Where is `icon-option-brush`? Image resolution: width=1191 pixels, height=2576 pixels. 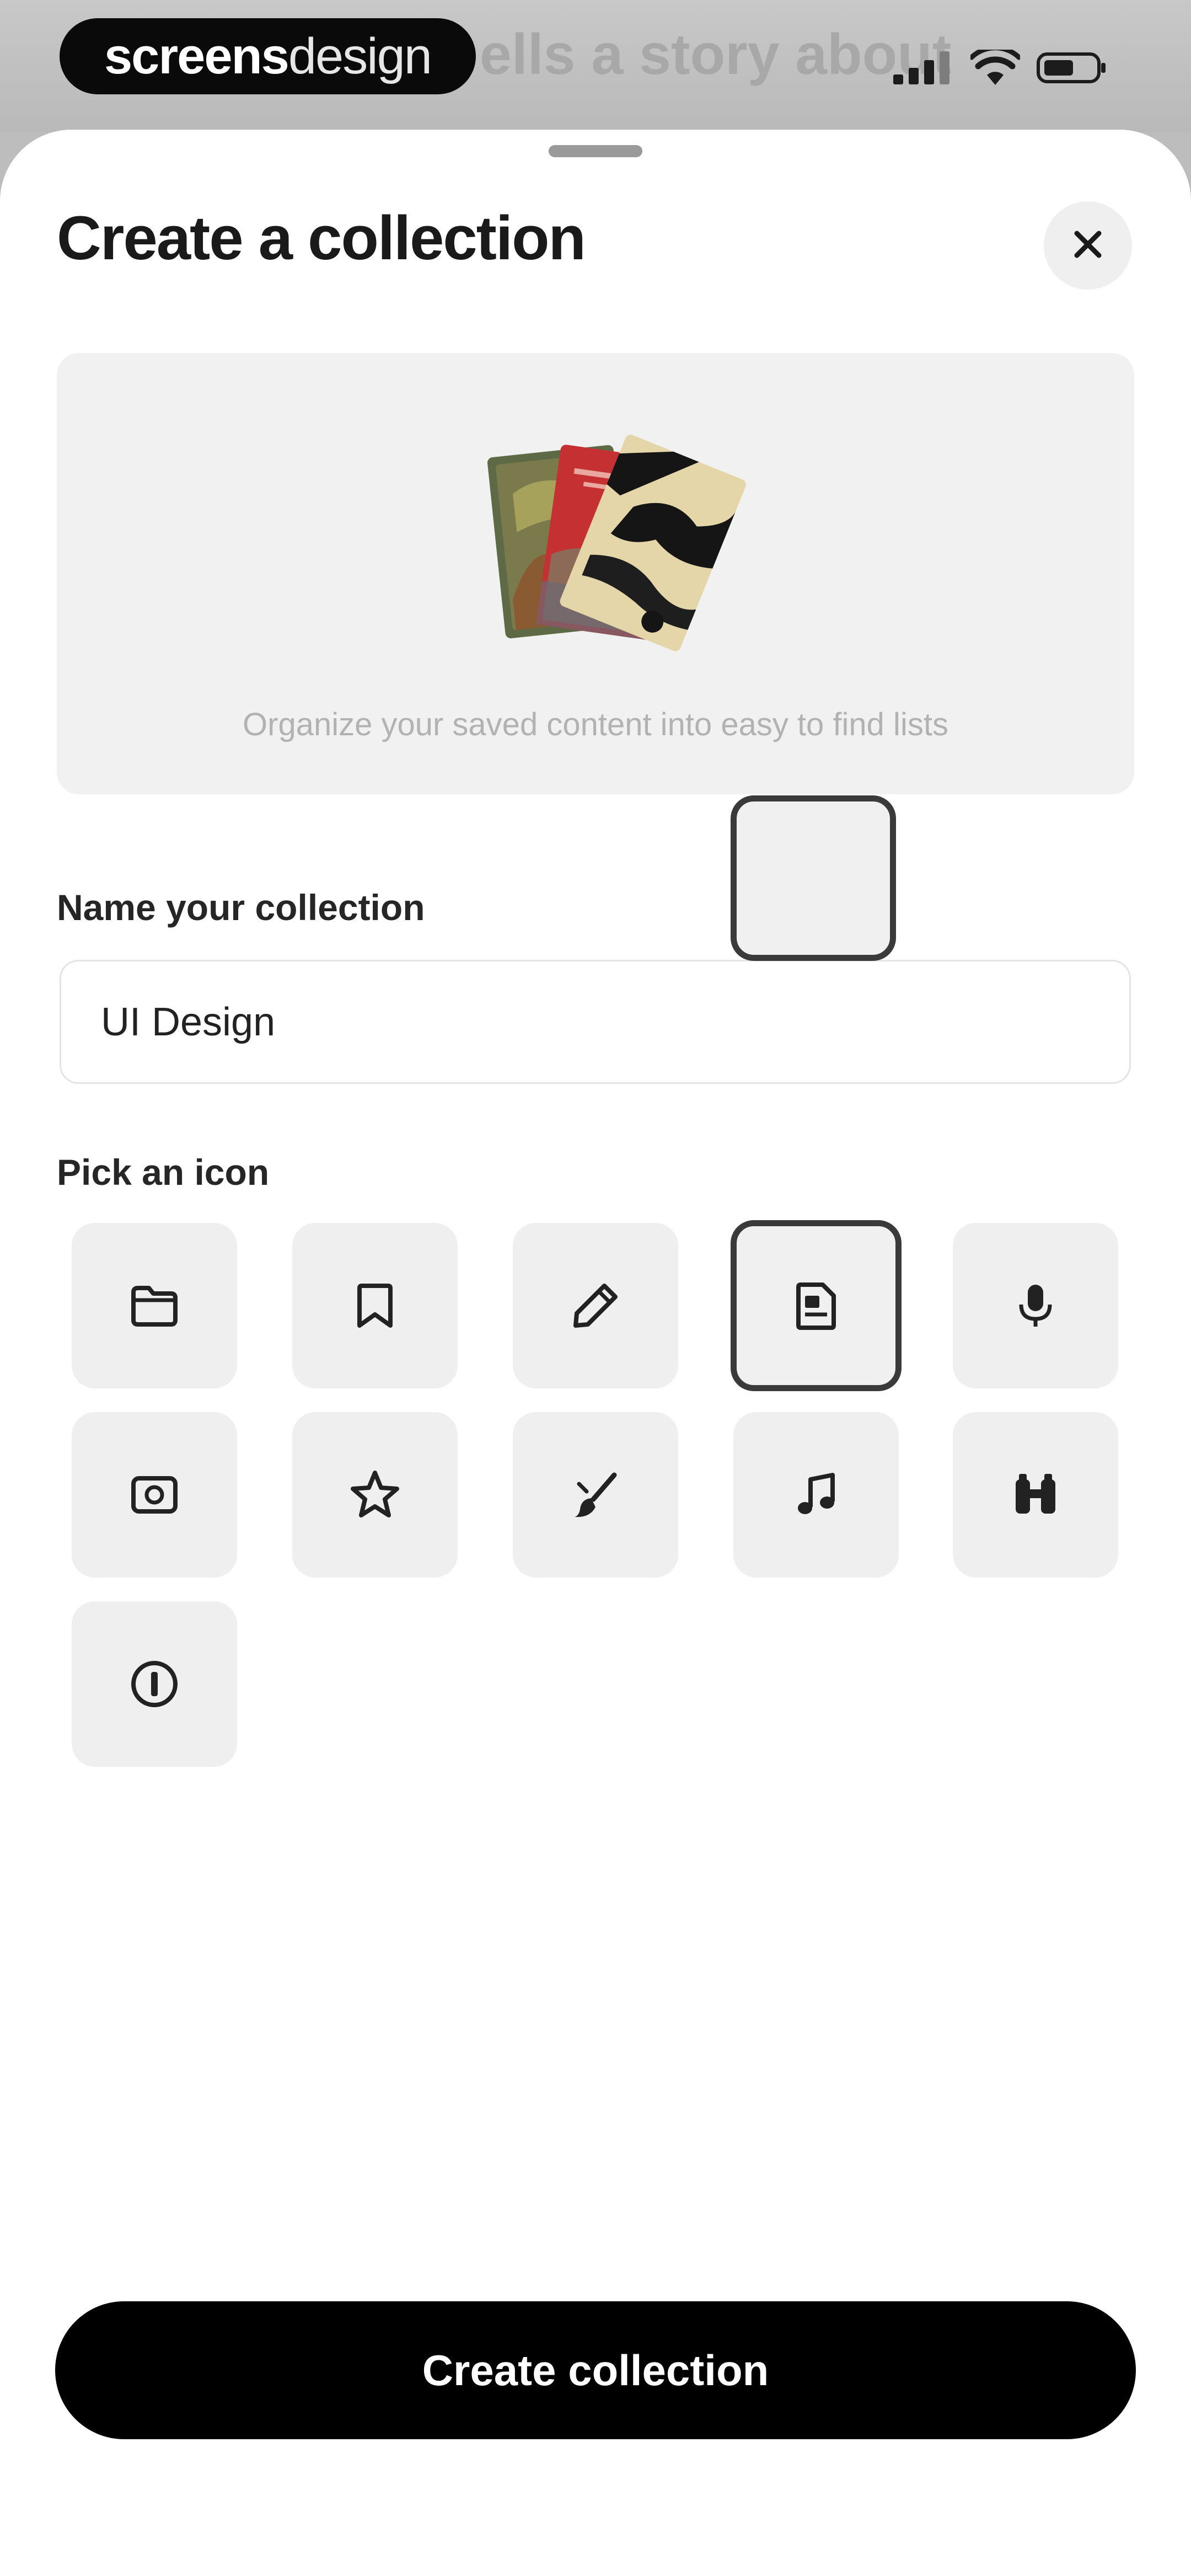 icon-option-brush is located at coordinates (595, 1495).